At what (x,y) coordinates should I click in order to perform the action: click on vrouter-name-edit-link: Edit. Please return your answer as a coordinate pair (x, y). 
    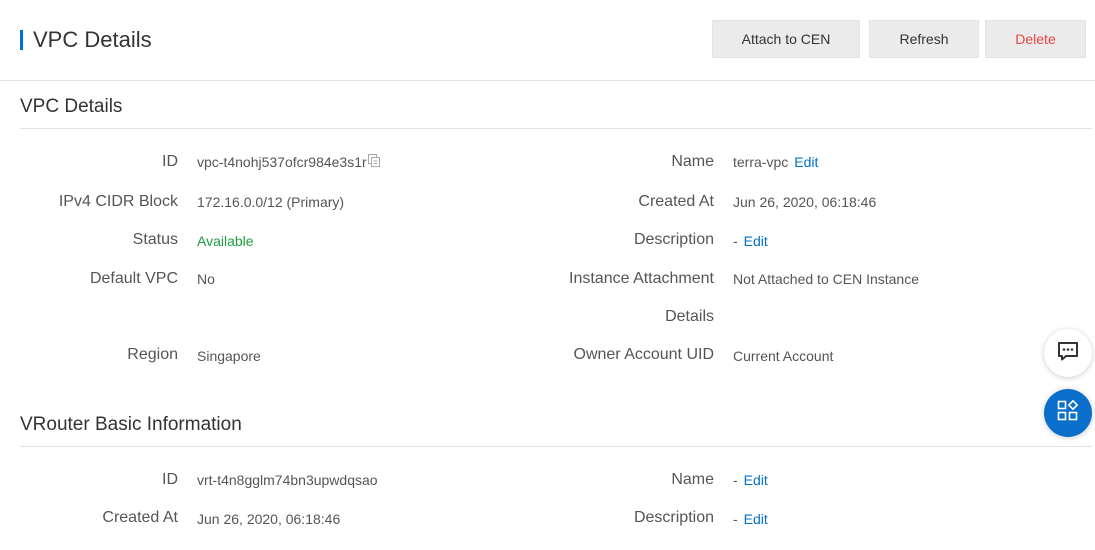
    Looking at the image, I should click on (756, 480).